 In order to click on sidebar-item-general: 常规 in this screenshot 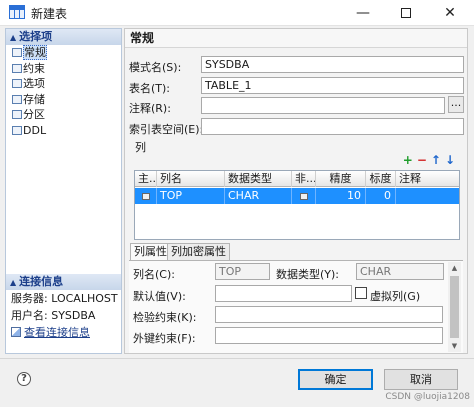, I will do `click(63, 53)`.